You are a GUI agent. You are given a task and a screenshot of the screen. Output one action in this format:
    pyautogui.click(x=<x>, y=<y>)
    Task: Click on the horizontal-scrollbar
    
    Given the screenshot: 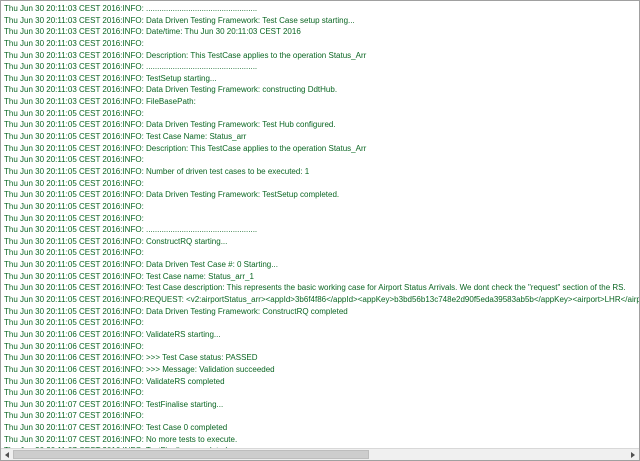 What is the action you would take?
    pyautogui.click(x=320, y=454)
    